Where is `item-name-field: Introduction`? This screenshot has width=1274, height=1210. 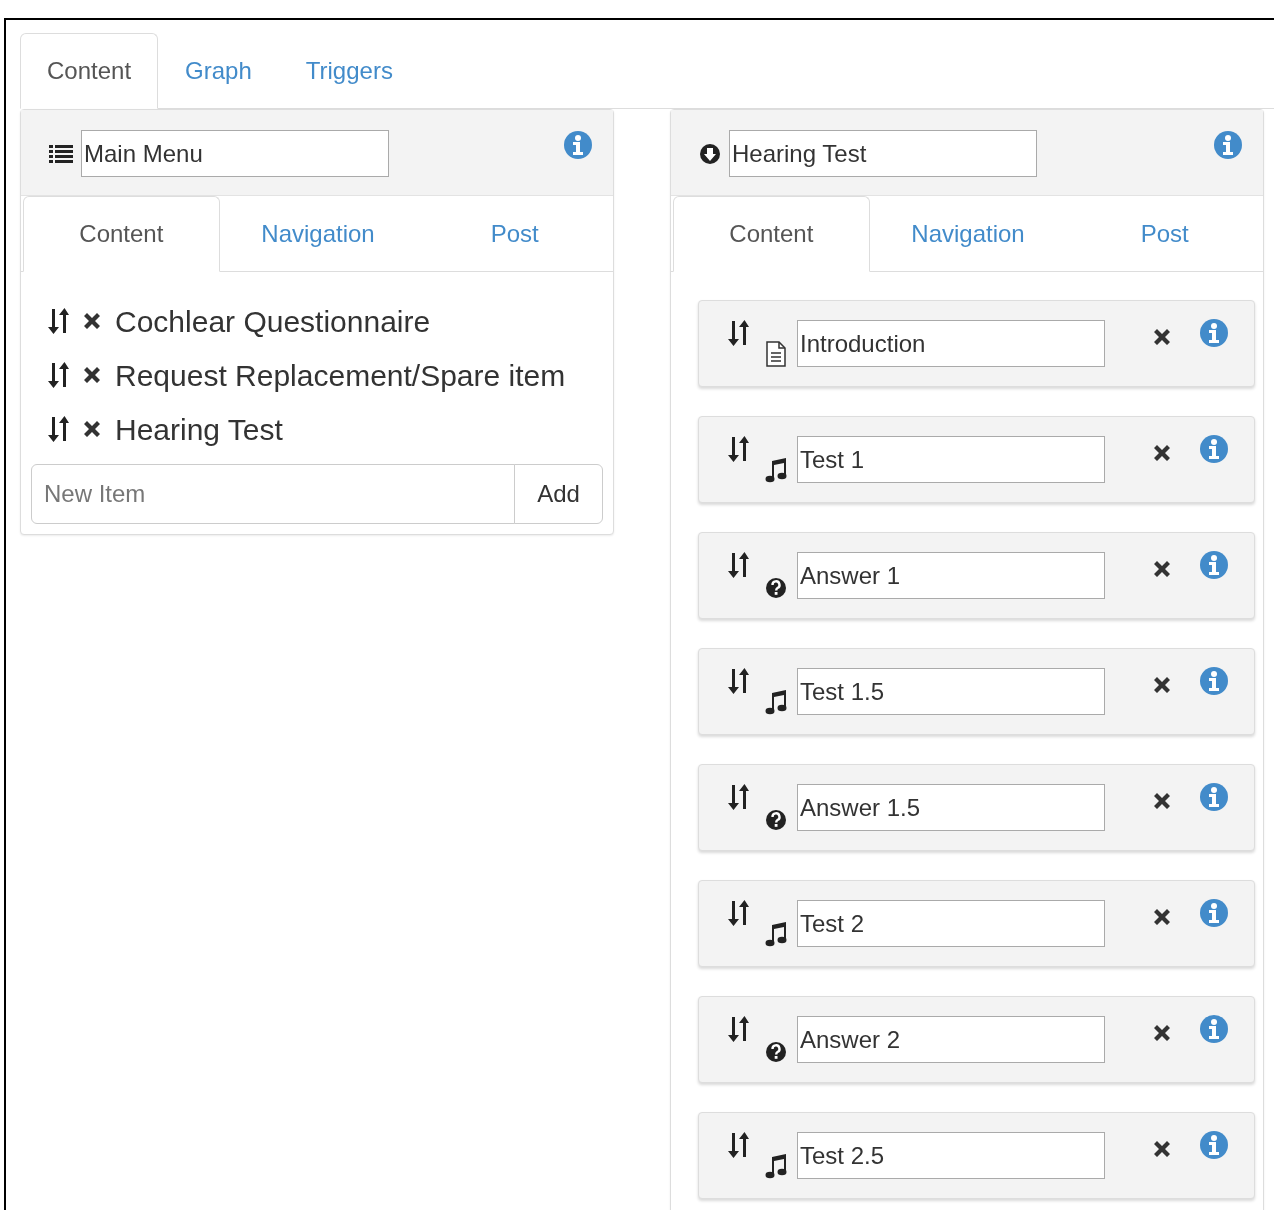
item-name-field: Introduction is located at coordinates (951, 343).